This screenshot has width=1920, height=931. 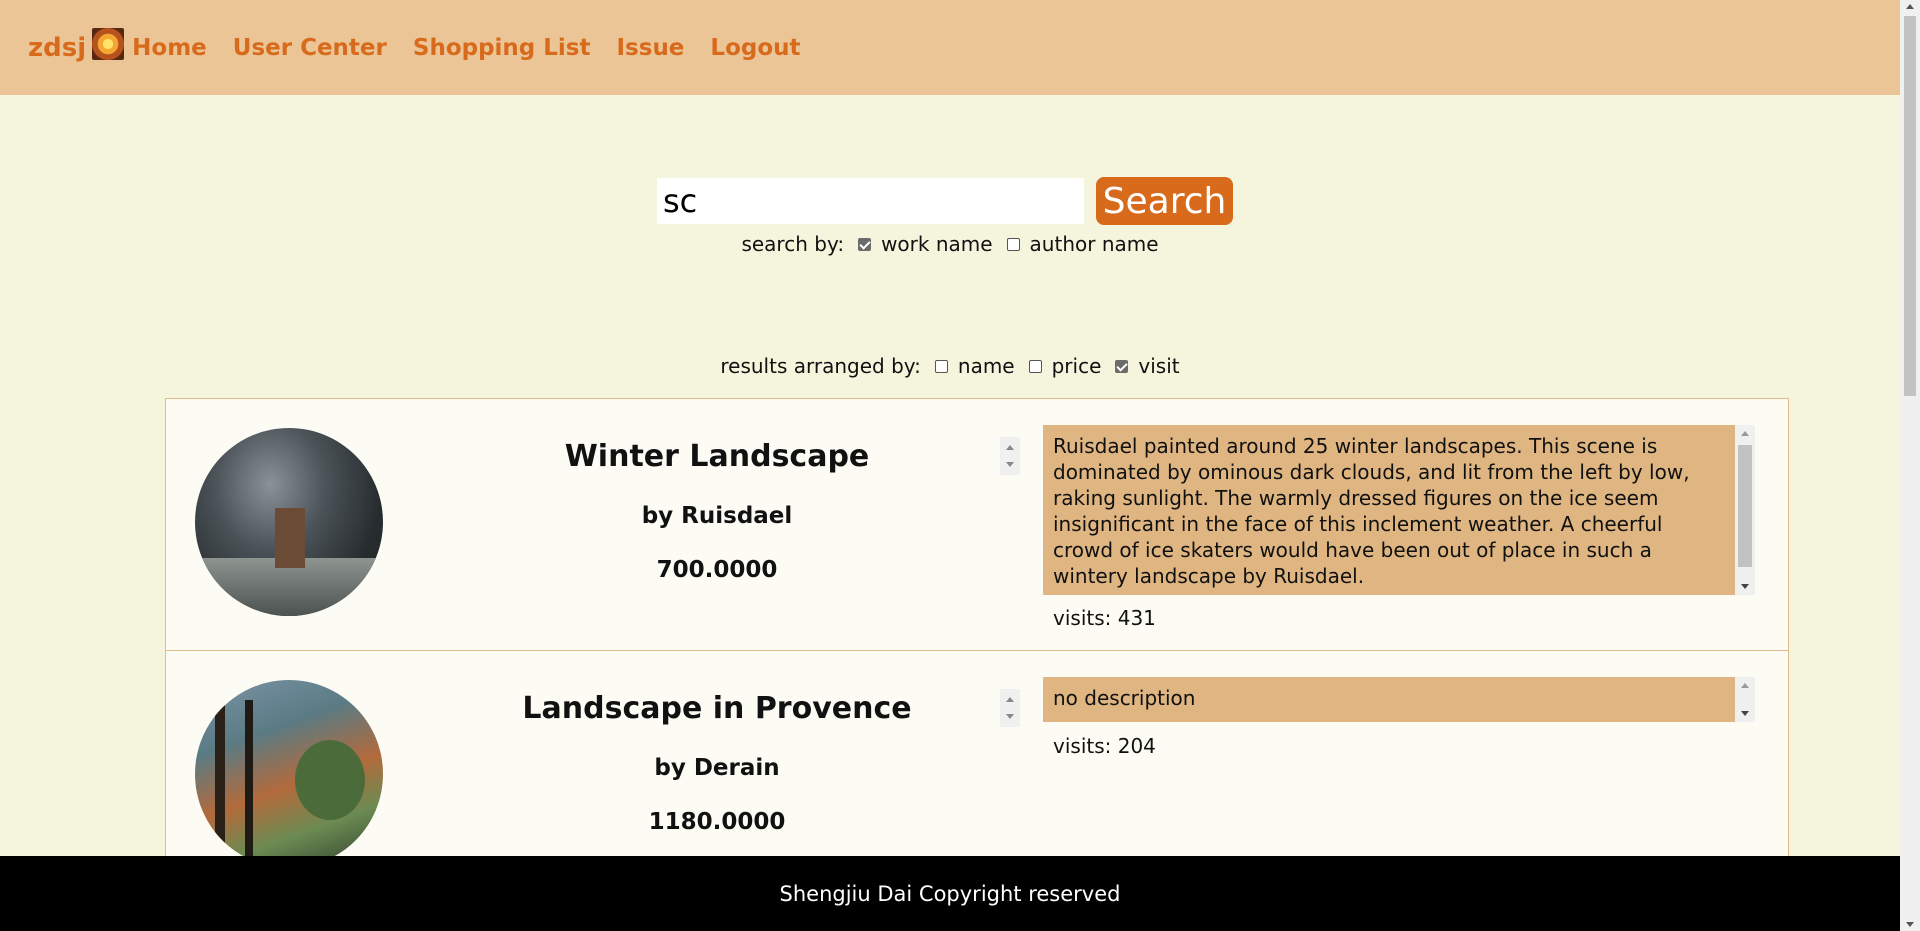 I want to click on footer: Shengjiu Dai Copyright reserved, so click(x=950, y=893).